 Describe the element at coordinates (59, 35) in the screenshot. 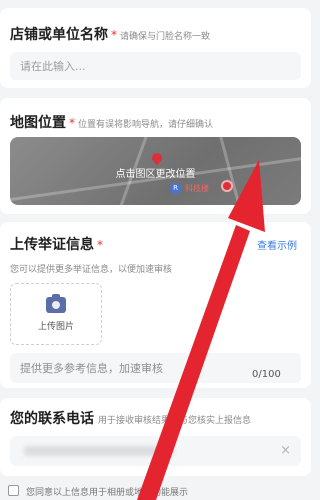

I see `store-name-title: 店铺或单位名称` at that location.